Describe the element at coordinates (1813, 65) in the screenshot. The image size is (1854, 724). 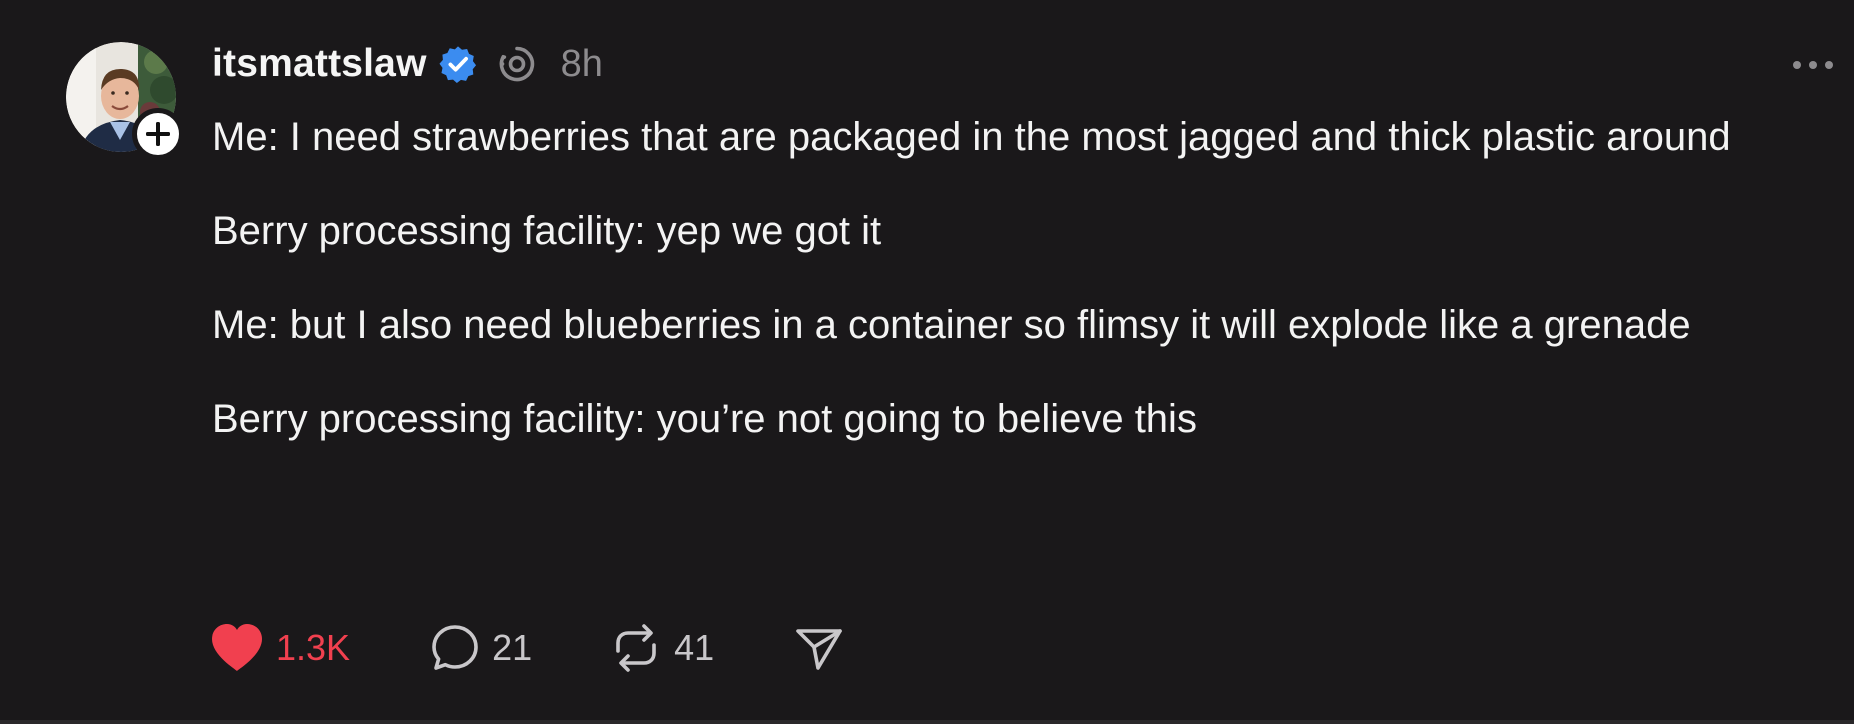
I see `more-options-icon` at that location.